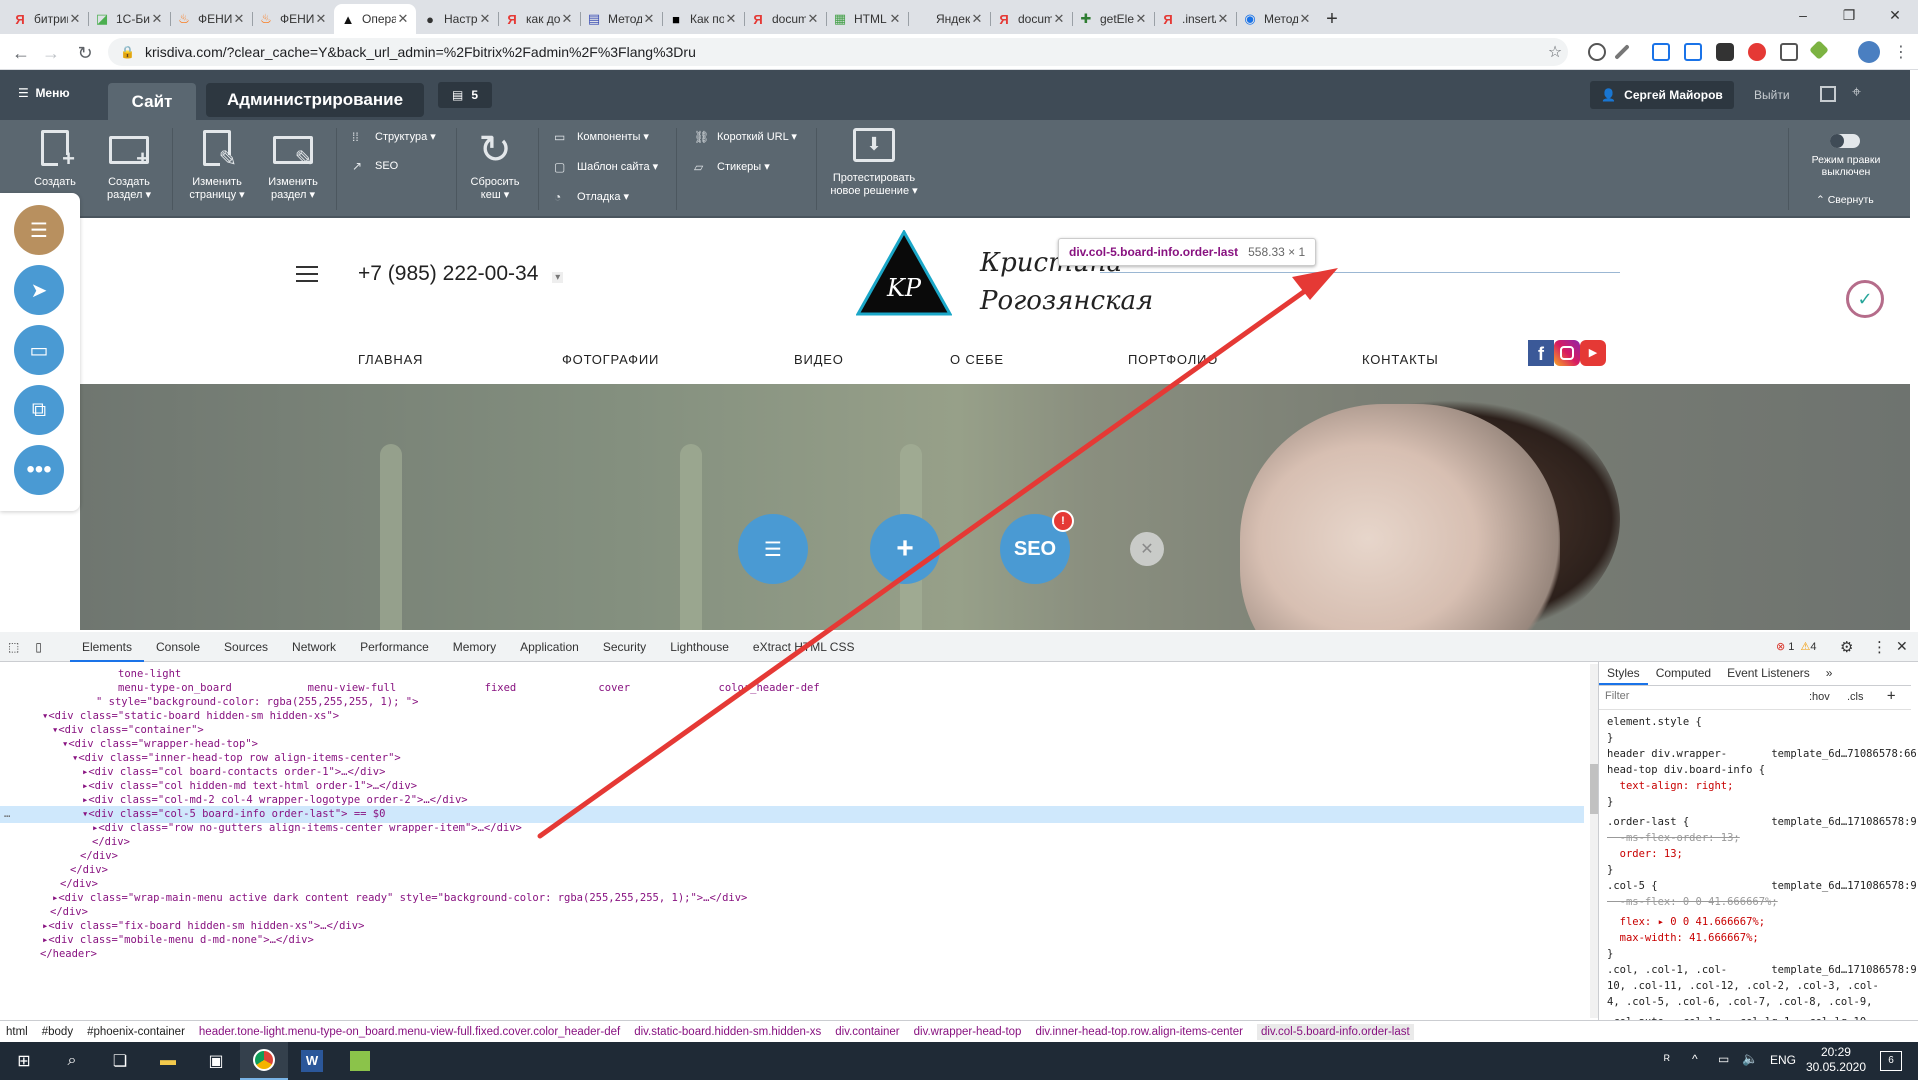 The image size is (1918, 1080). What do you see at coordinates (1723, 1059) in the screenshot?
I see `network-icon: ▭` at bounding box center [1723, 1059].